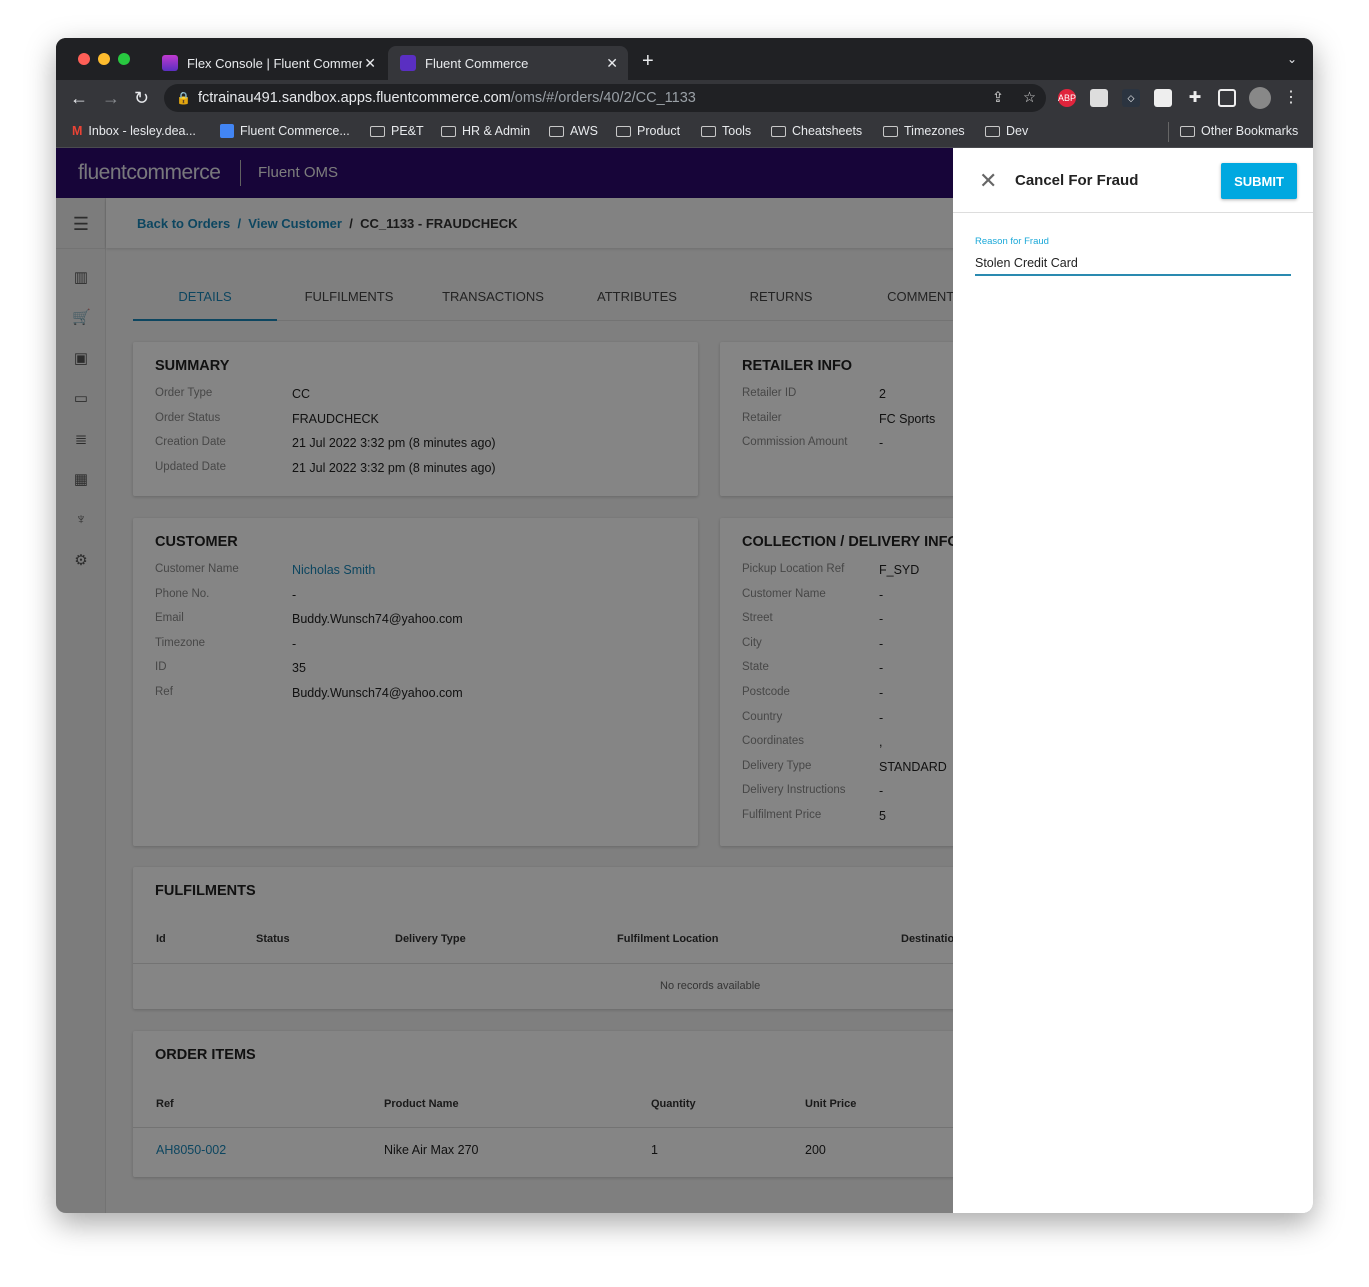 The width and height of the screenshot is (1369, 1287). I want to click on drawer-title: Cancel For Fraud, so click(1077, 180).